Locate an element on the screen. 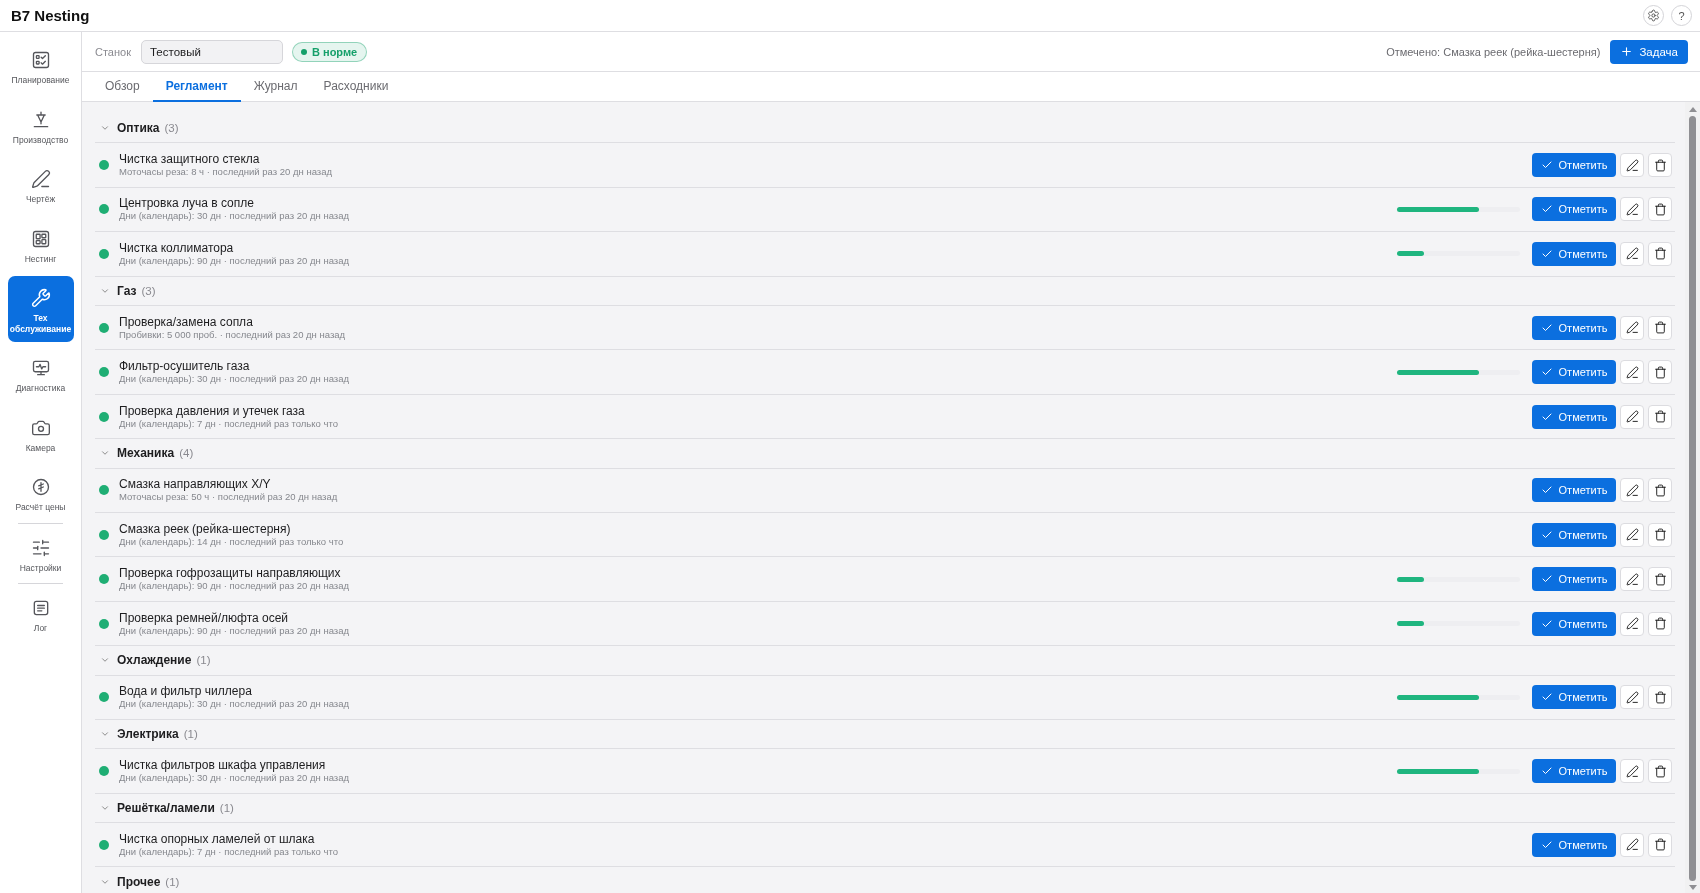 The height and width of the screenshot is (893, 1700). sidebar-item: Чертёж is located at coordinates (40, 185).